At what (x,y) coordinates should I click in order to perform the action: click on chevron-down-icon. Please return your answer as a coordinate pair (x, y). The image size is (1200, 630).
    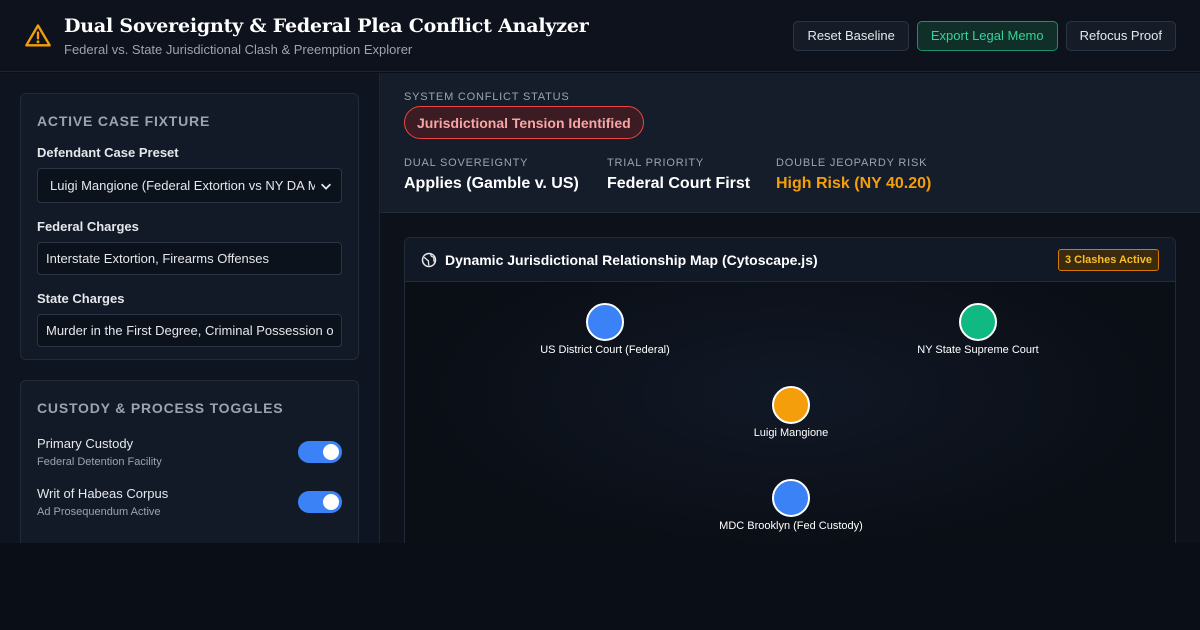
    Looking at the image, I should click on (326, 186).